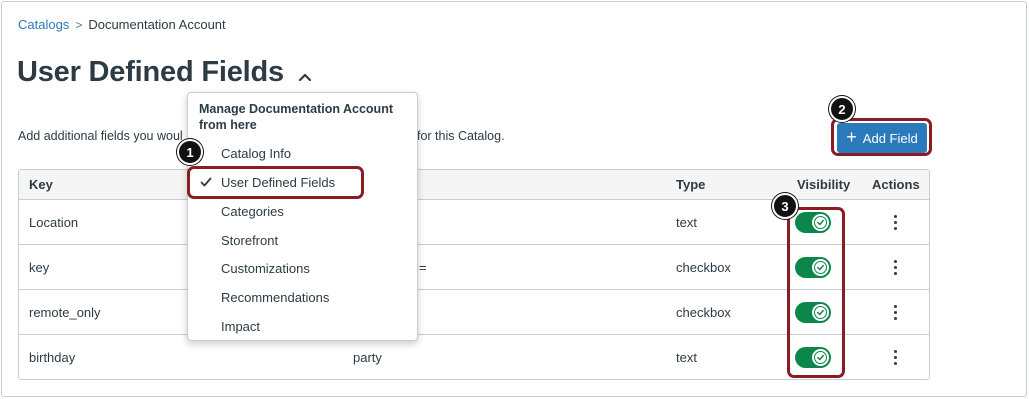 The height and width of the screenshot is (399, 1029). What do you see at coordinates (302, 240) in the screenshot?
I see `menu-item-storefront: Storefront` at bounding box center [302, 240].